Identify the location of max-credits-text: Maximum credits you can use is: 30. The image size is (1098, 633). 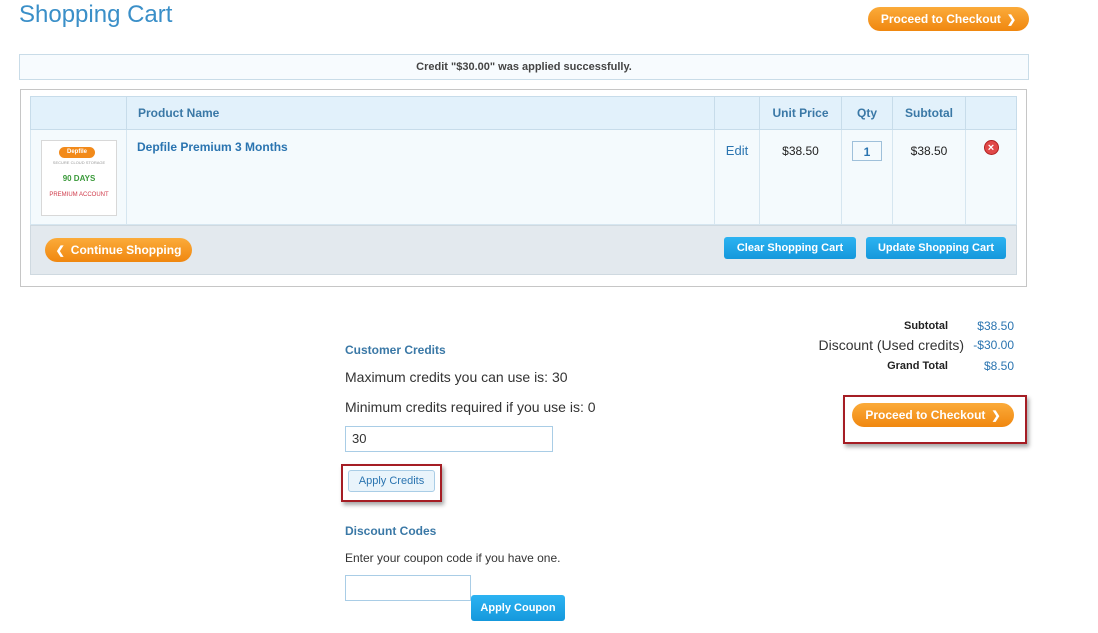
(456, 377).